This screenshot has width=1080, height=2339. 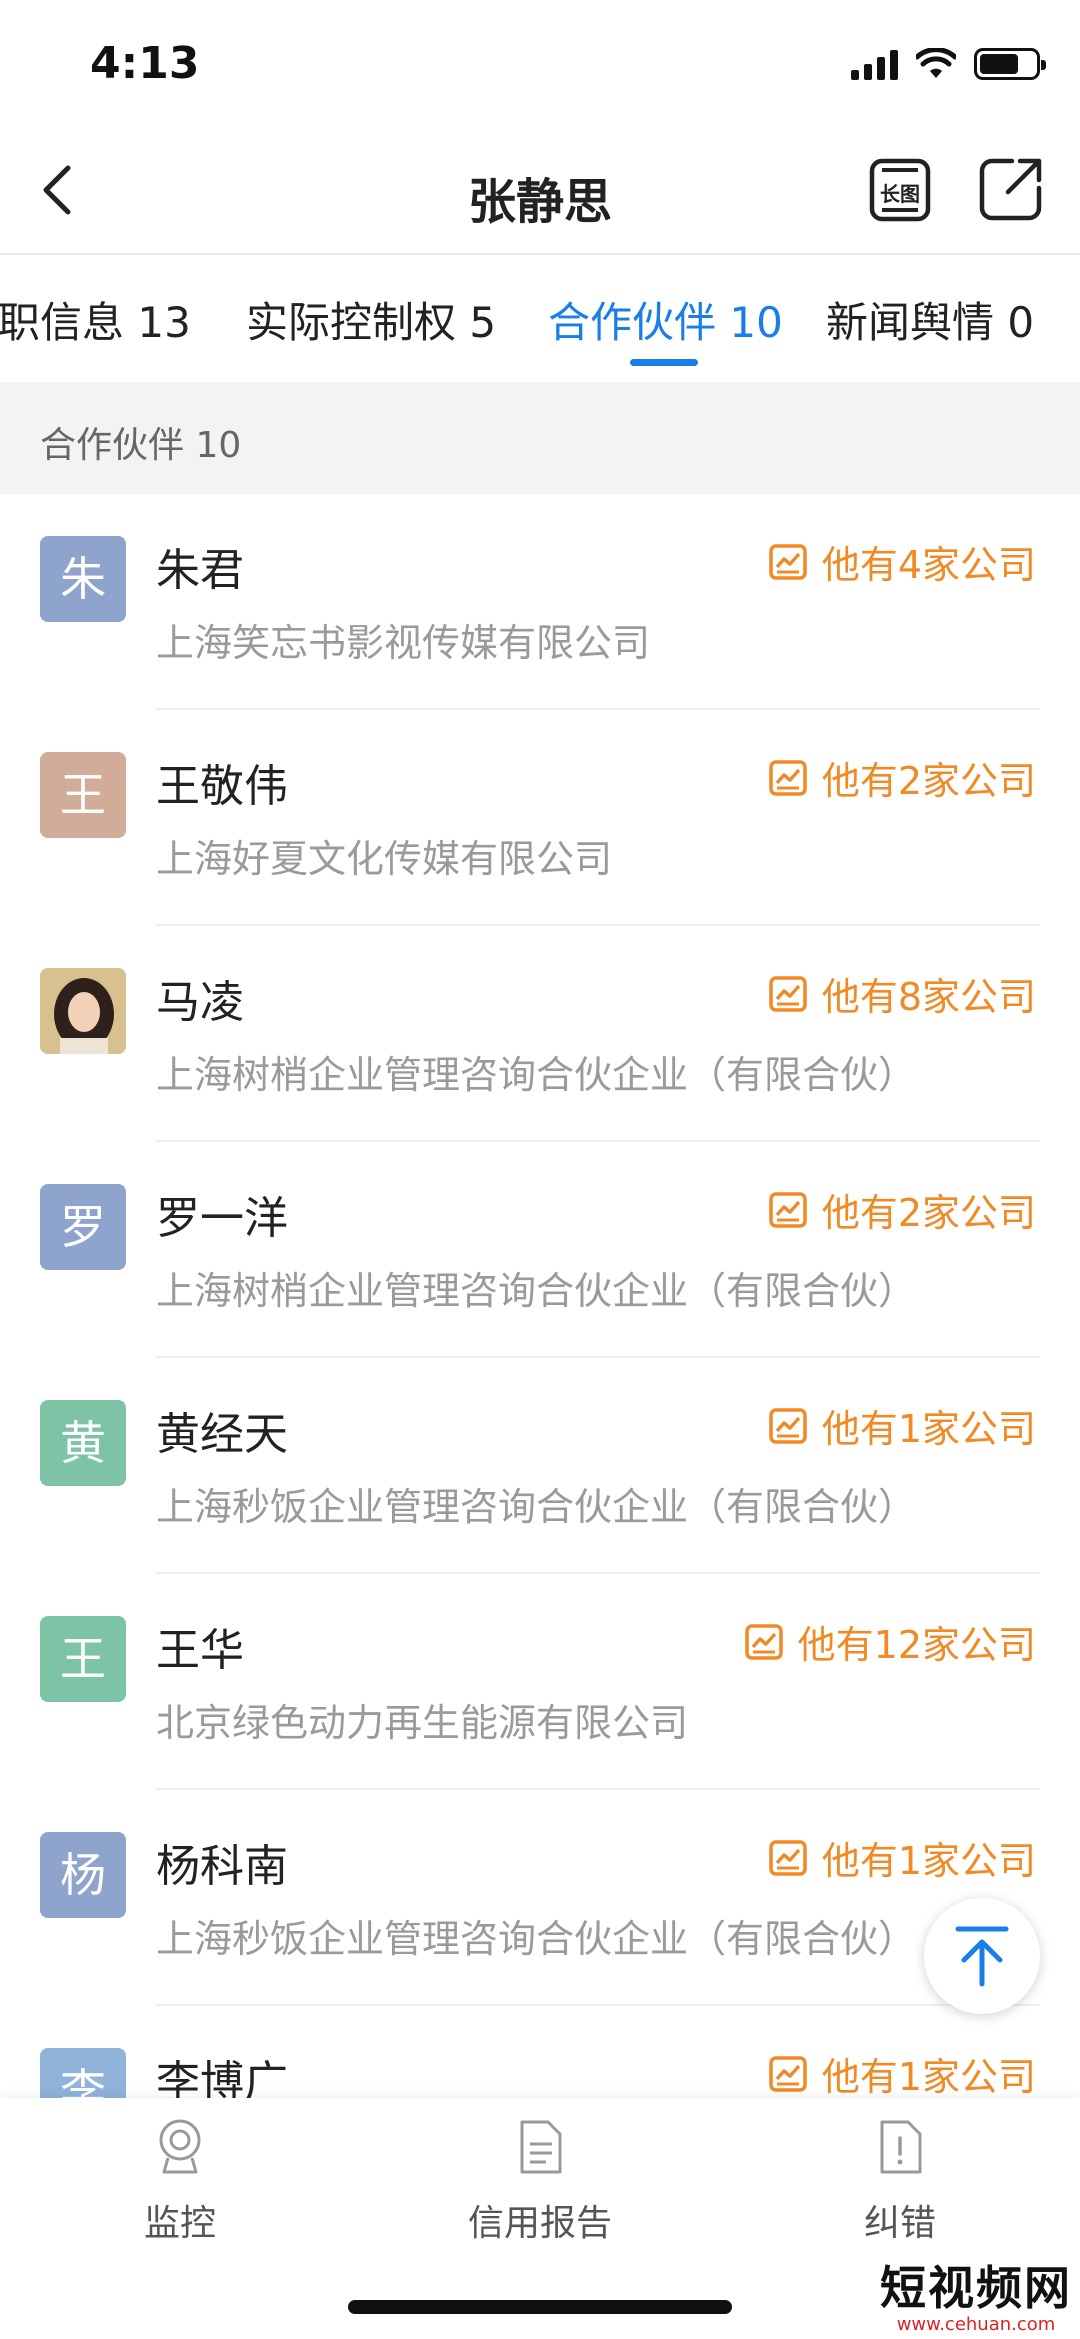 I want to click on person-name: 王敬伟, so click(x=222, y=786).